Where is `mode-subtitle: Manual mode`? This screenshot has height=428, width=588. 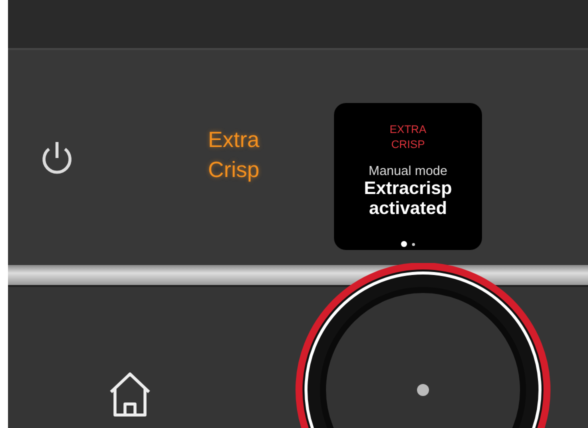
mode-subtitle: Manual mode is located at coordinates (408, 170).